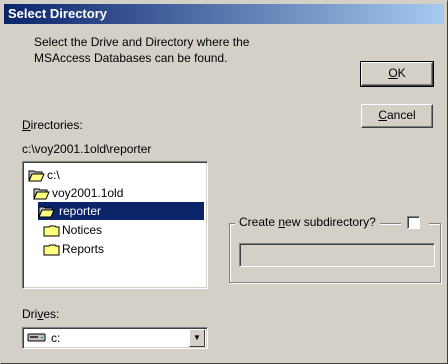 Image resolution: width=448 pixels, height=364 pixels. What do you see at coordinates (53, 175) in the screenshot?
I see `tree-item-label: c:\` at bounding box center [53, 175].